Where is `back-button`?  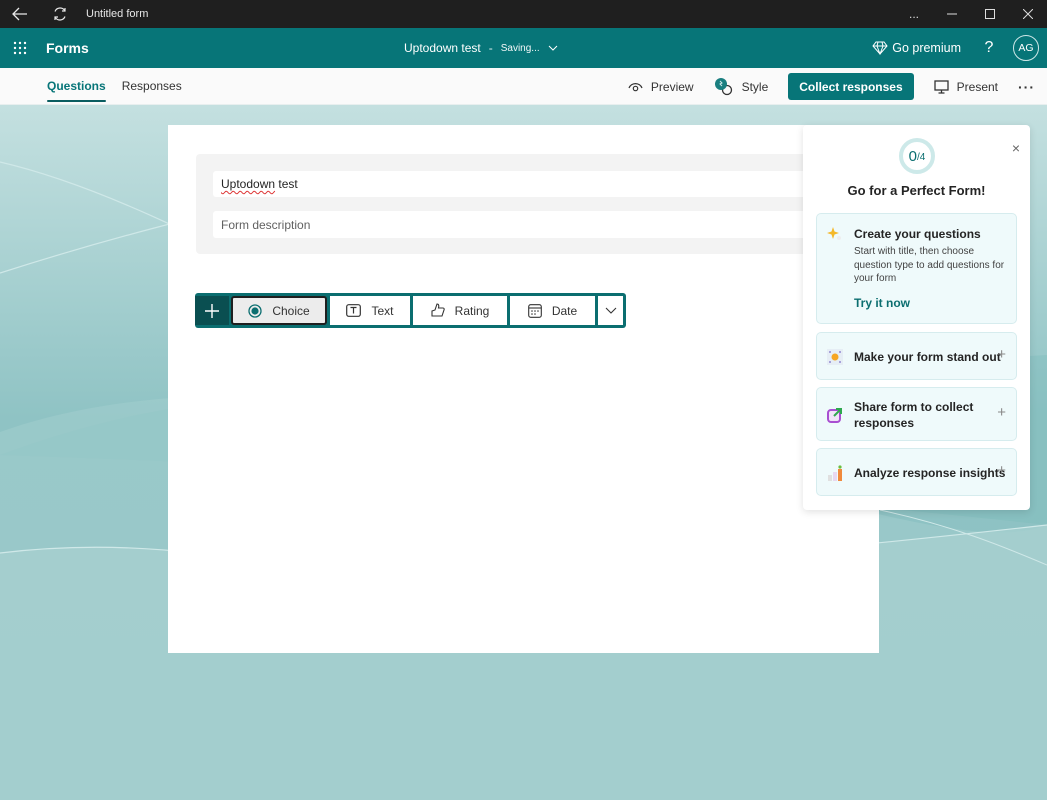
back-button is located at coordinates (20, 14).